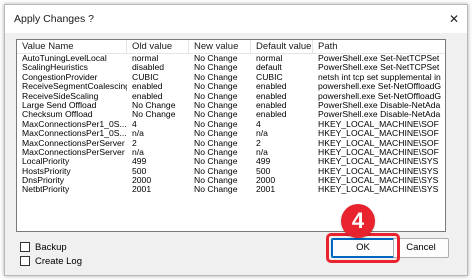 The height and width of the screenshot is (280, 474). What do you see at coordinates (139, 162) in the screenshot?
I see `cell-old-value: 499` at bounding box center [139, 162].